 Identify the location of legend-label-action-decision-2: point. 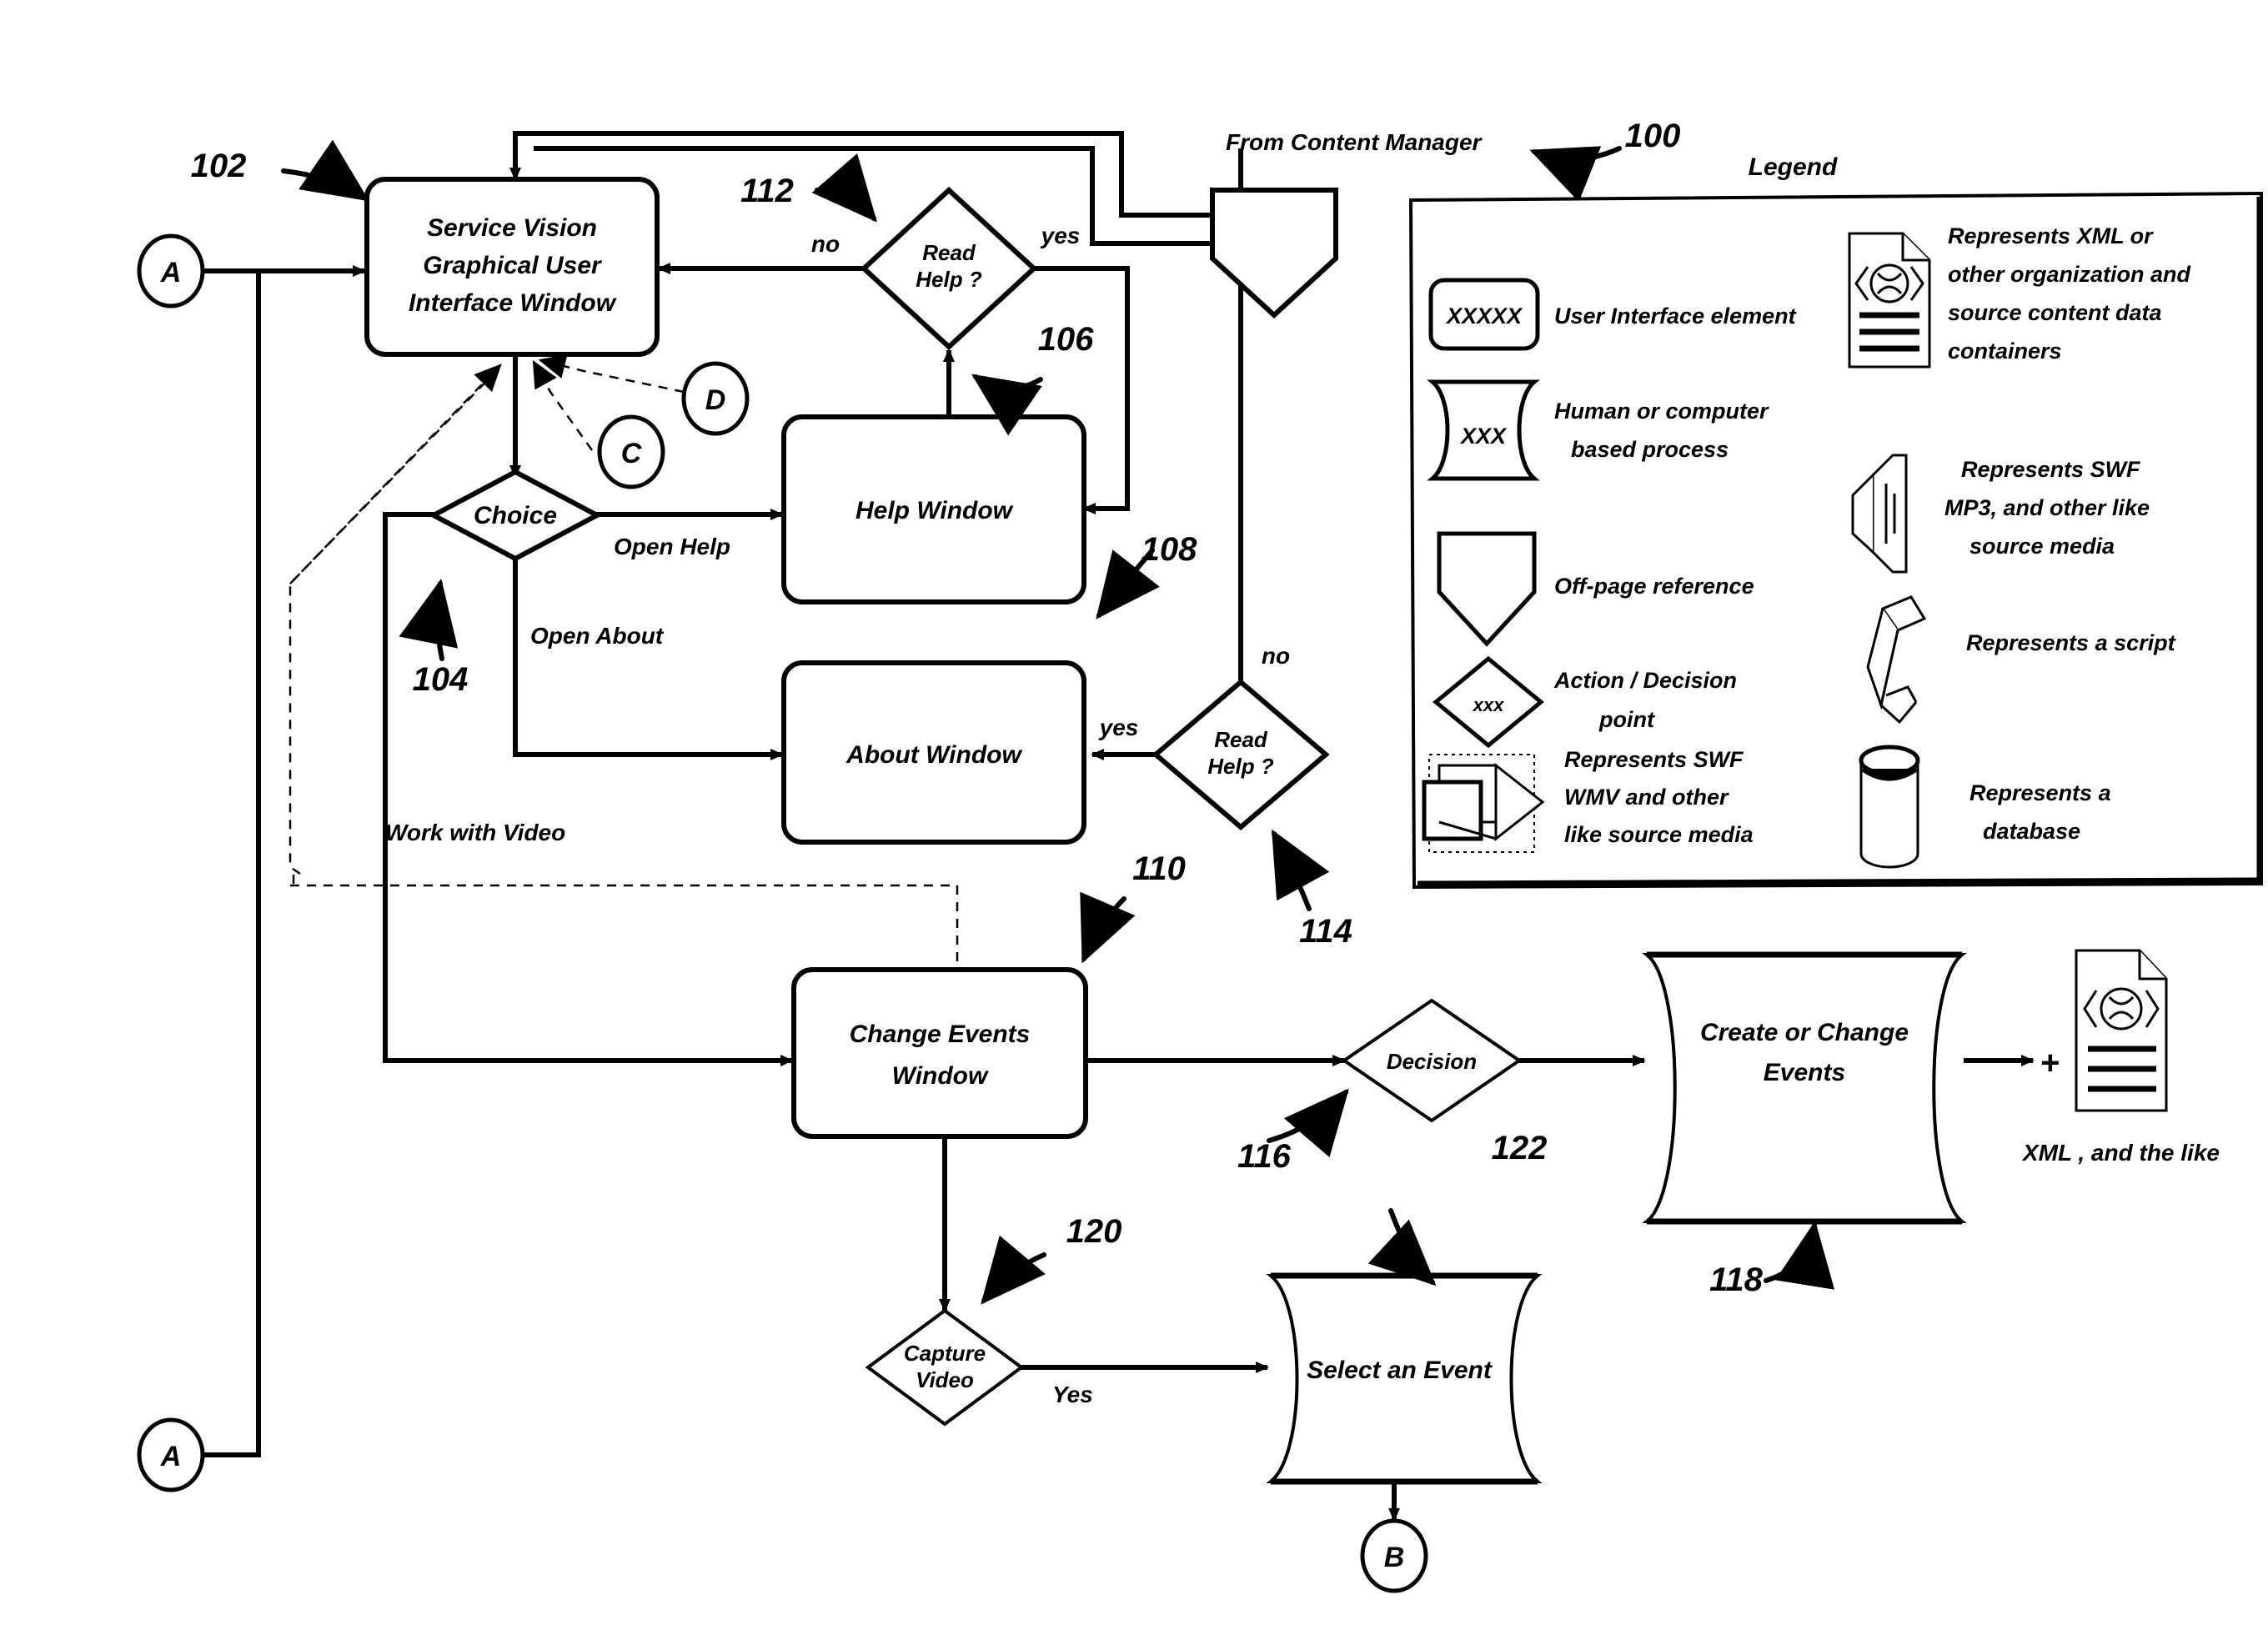
(1626, 719).